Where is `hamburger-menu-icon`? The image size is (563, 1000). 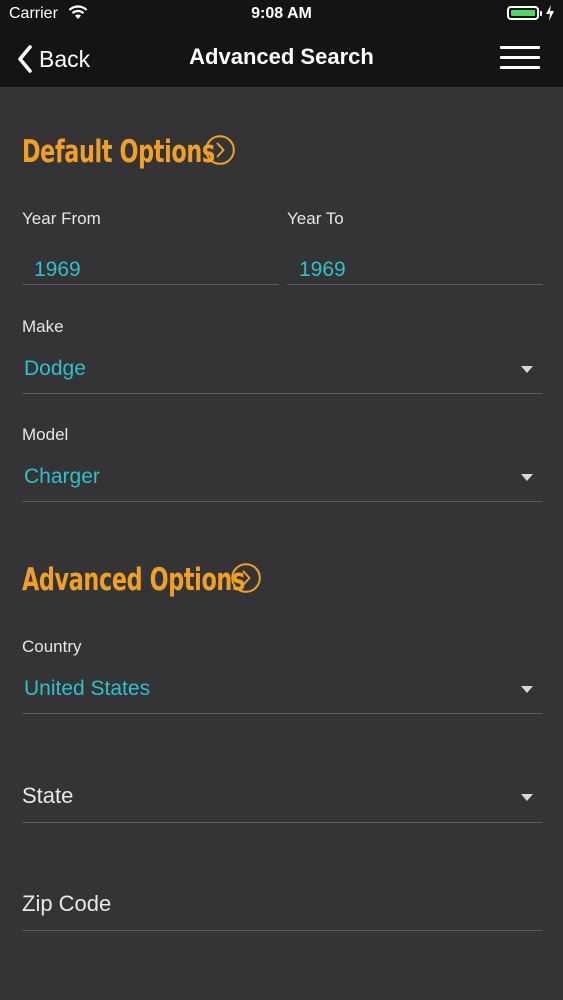
hamburger-menu-icon is located at coordinates (520, 58).